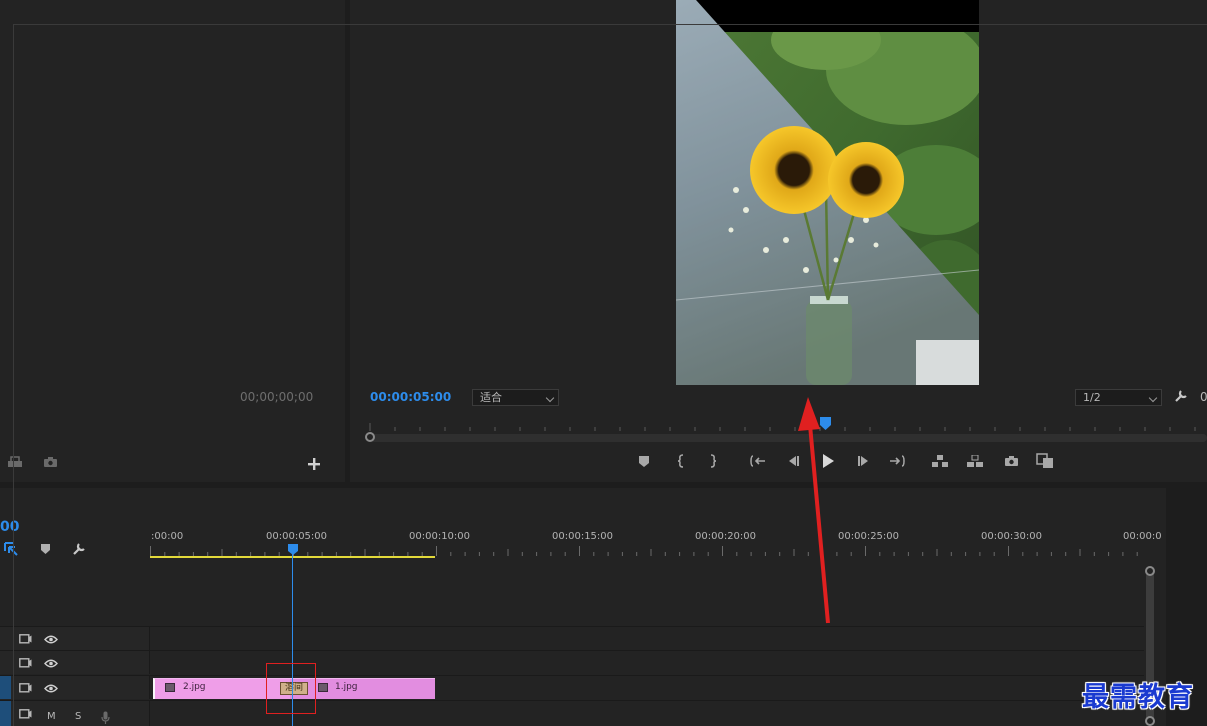  I want to click on highlight-box, so click(291, 688).